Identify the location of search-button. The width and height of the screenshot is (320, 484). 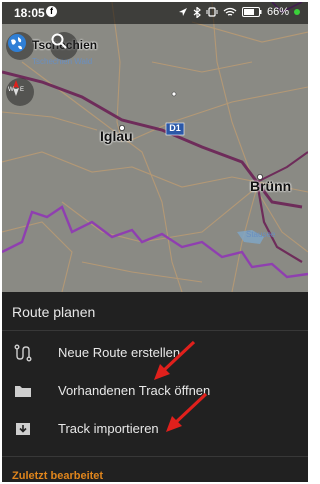
(64, 46).